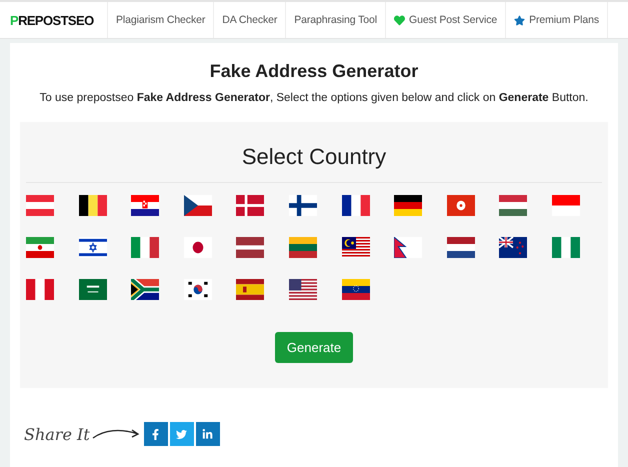  I want to click on linkedin-icon, so click(208, 434).